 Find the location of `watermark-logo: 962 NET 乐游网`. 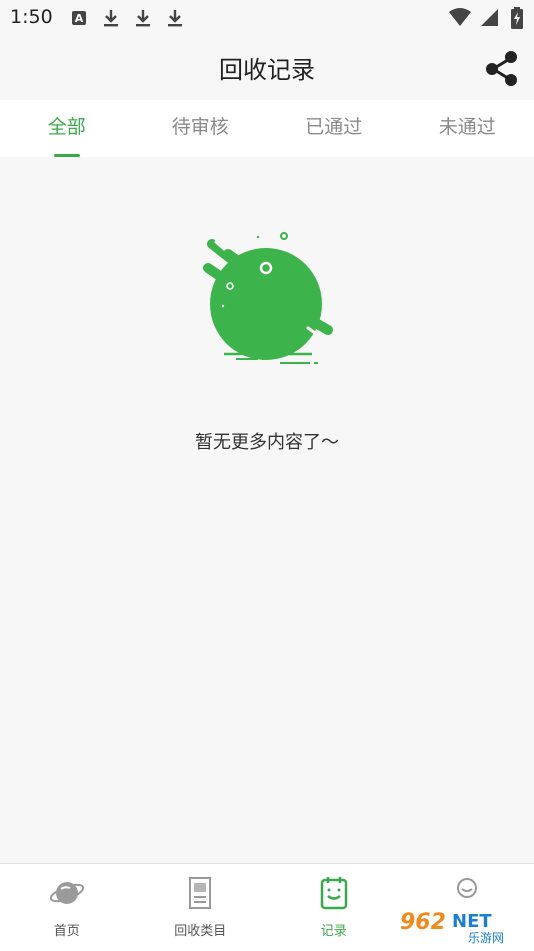

watermark-logo: 962 NET 乐游网 is located at coordinates (461, 925).